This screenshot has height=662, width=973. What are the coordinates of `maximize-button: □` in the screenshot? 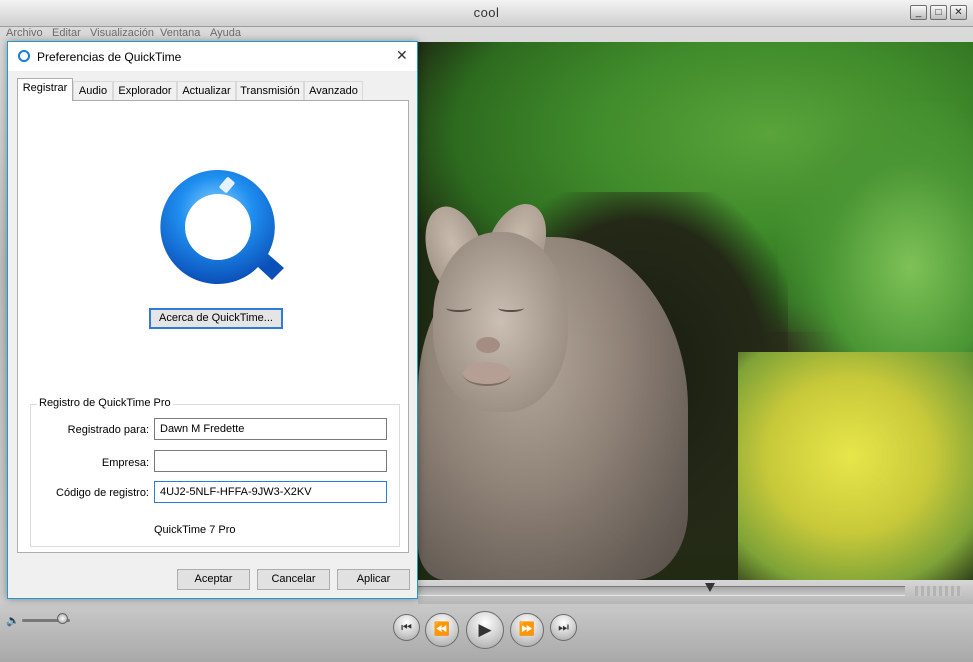 It's located at (938, 12).